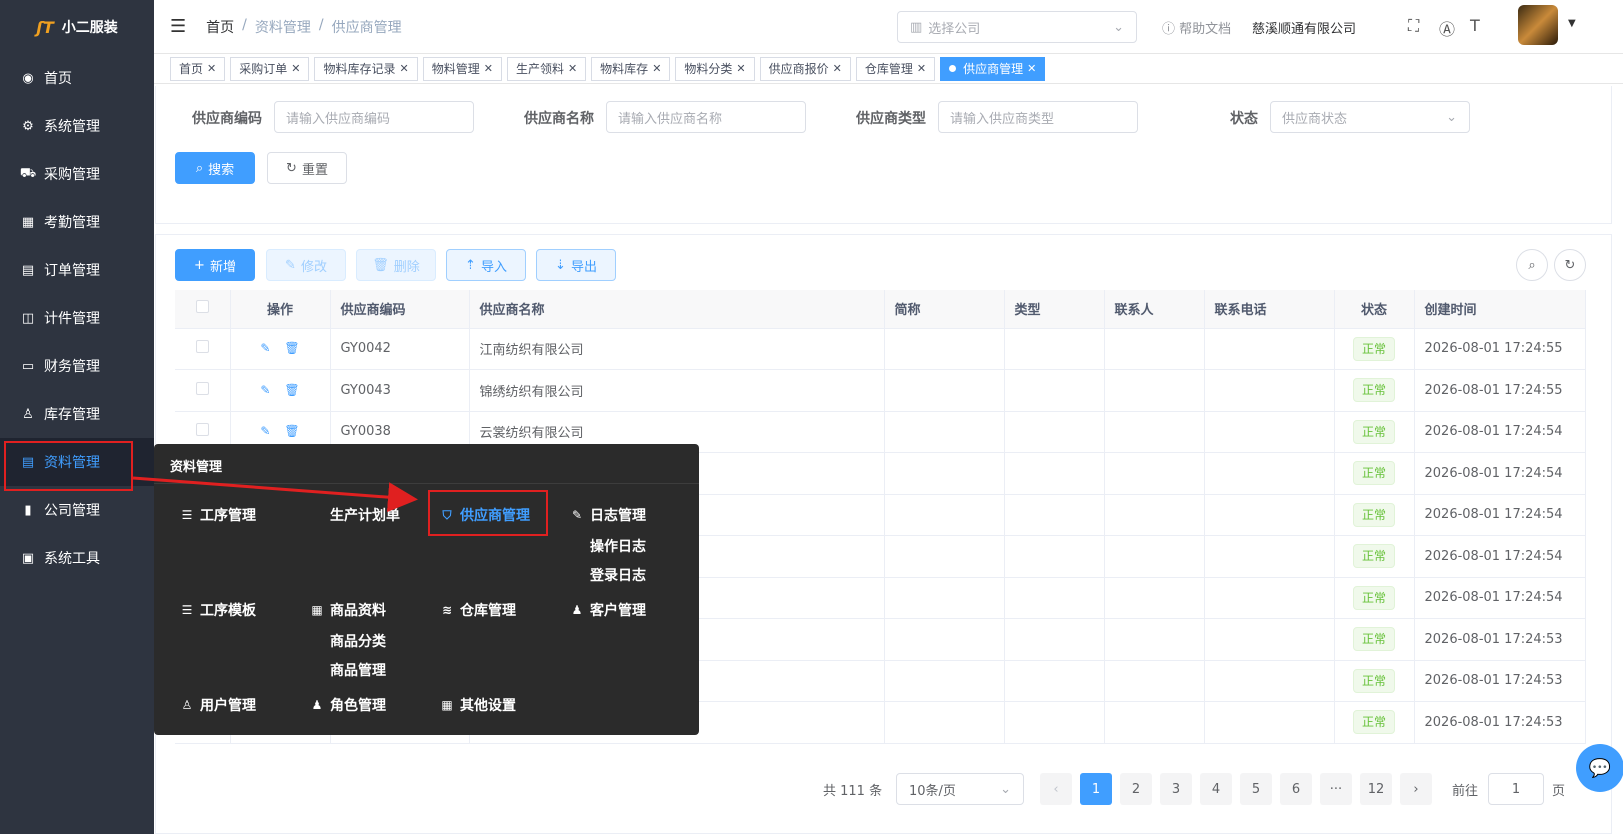  What do you see at coordinates (805, 68) in the screenshot?
I see `tag-supplier-quote: 供应商报价 ✕` at bounding box center [805, 68].